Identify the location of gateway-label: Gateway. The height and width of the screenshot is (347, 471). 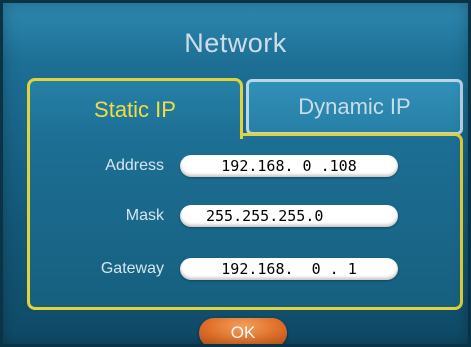
(132, 268).